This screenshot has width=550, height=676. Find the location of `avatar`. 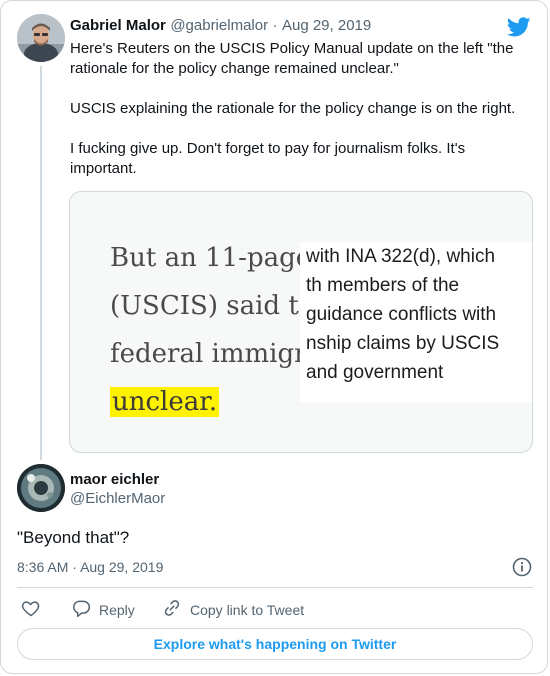

avatar is located at coordinates (41, 38).